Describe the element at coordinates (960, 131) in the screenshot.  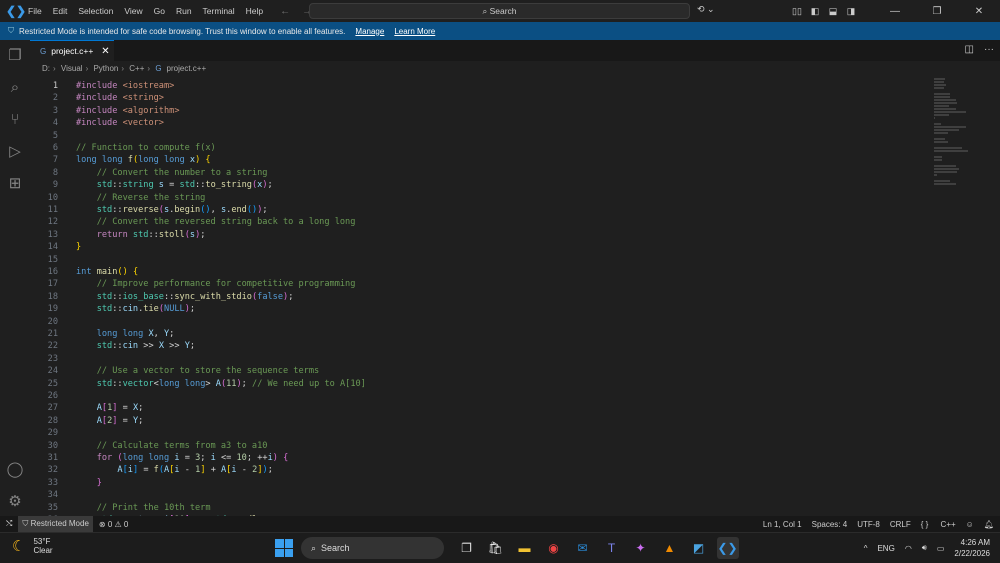
I see `minimap` at that location.